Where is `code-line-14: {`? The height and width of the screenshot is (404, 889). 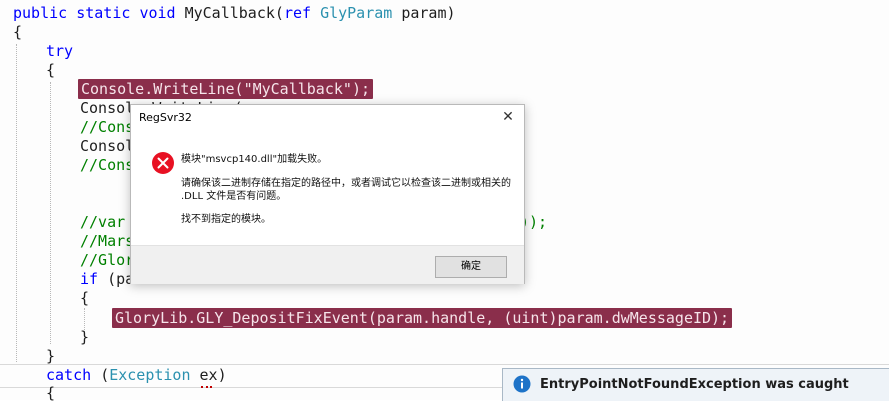
code-line-14: { is located at coordinates (85, 298).